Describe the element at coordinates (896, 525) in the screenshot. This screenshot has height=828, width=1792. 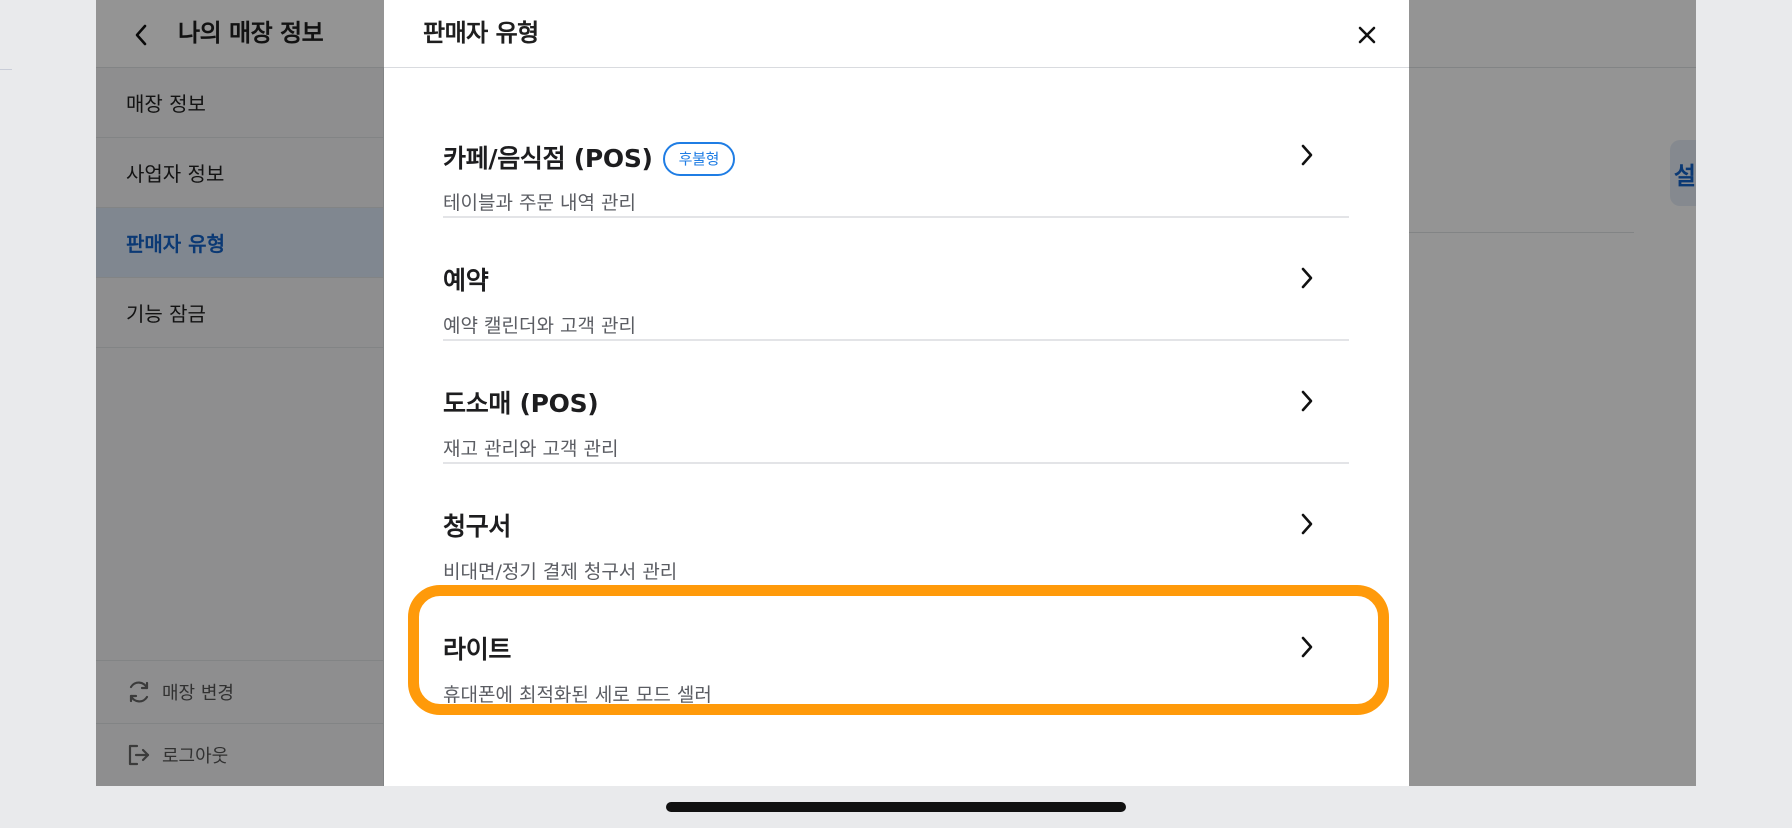
I see `option-invoice: 청구서 비대면/정기 결제 청구서 관리` at that location.